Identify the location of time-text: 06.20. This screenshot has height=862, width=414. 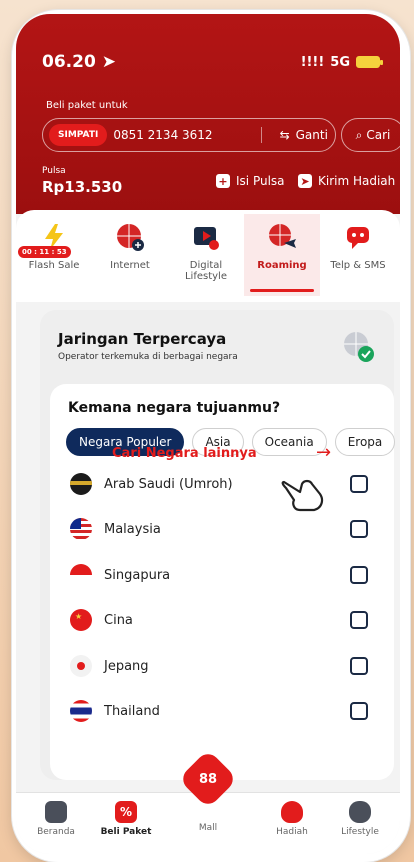
(69, 62).